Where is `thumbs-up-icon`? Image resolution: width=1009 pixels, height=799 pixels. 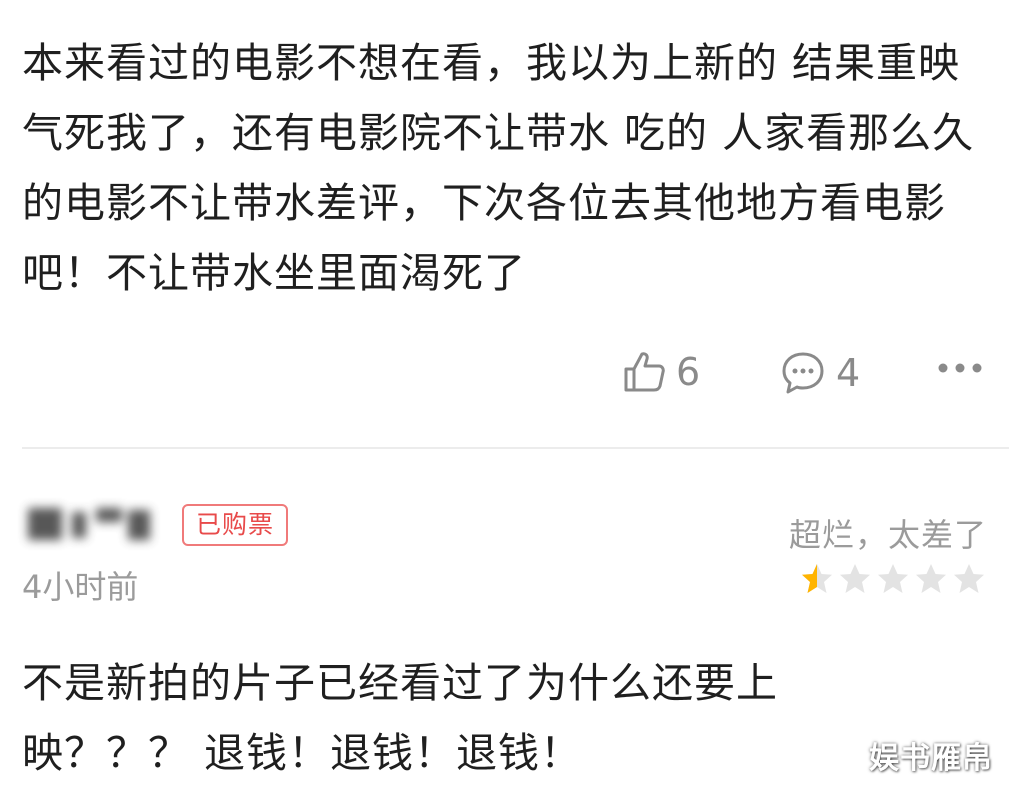 thumbs-up-icon is located at coordinates (644, 372).